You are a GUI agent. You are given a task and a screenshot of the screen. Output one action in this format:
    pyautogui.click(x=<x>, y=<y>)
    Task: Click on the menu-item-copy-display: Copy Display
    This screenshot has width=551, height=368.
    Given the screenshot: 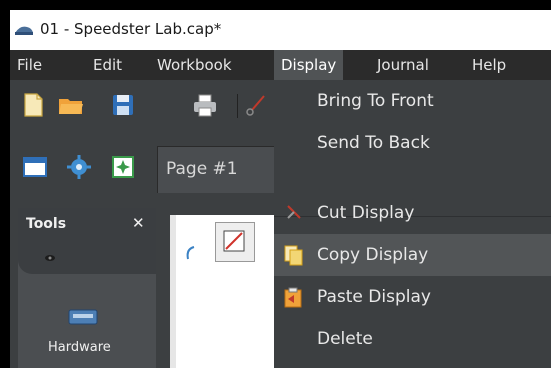 What is the action you would take?
    pyautogui.click(x=412, y=255)
    